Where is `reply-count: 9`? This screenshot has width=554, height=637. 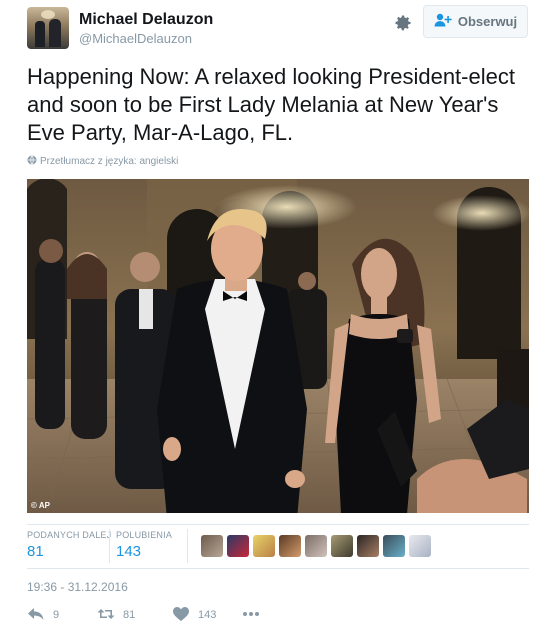 reply-count: 9 is located at coordinates (56, 615).